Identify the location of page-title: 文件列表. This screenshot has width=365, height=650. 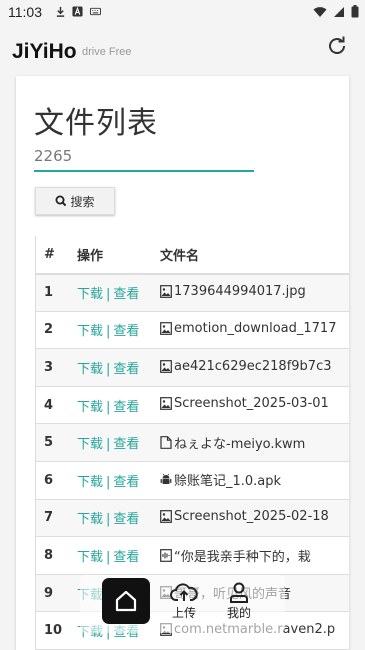
(96, 123).